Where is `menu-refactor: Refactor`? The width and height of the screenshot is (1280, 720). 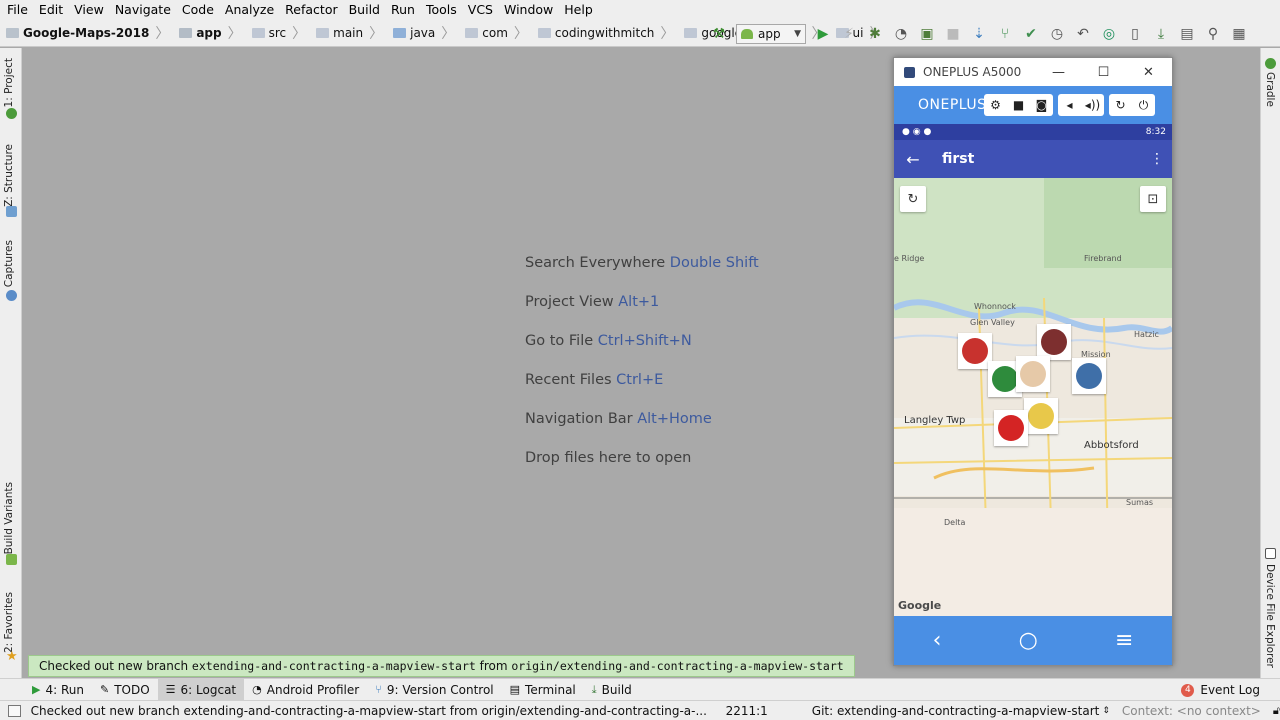 menu-refactor: Refactor is located at coordinates (311, 10).